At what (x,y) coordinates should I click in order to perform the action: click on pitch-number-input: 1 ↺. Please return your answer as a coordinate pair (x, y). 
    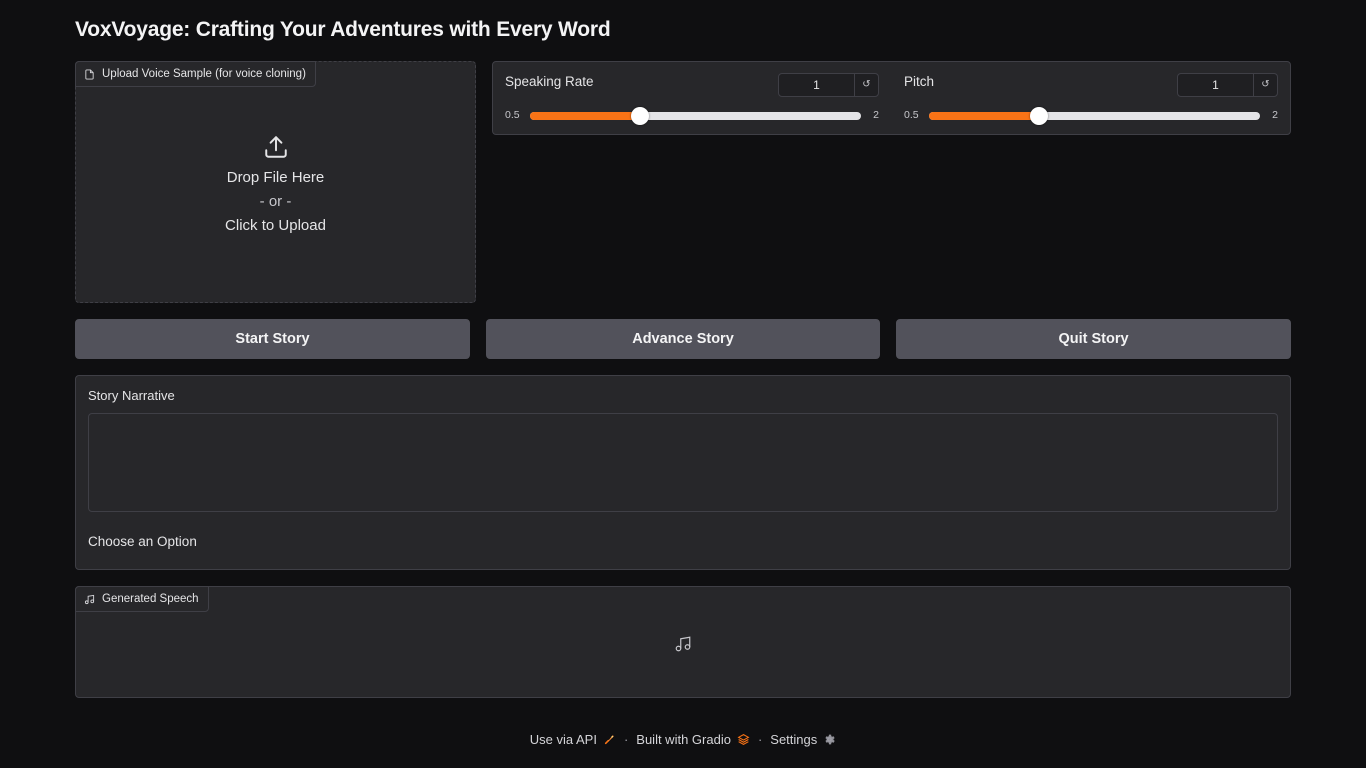
    Looking at the image, I should click on (1227, 85).